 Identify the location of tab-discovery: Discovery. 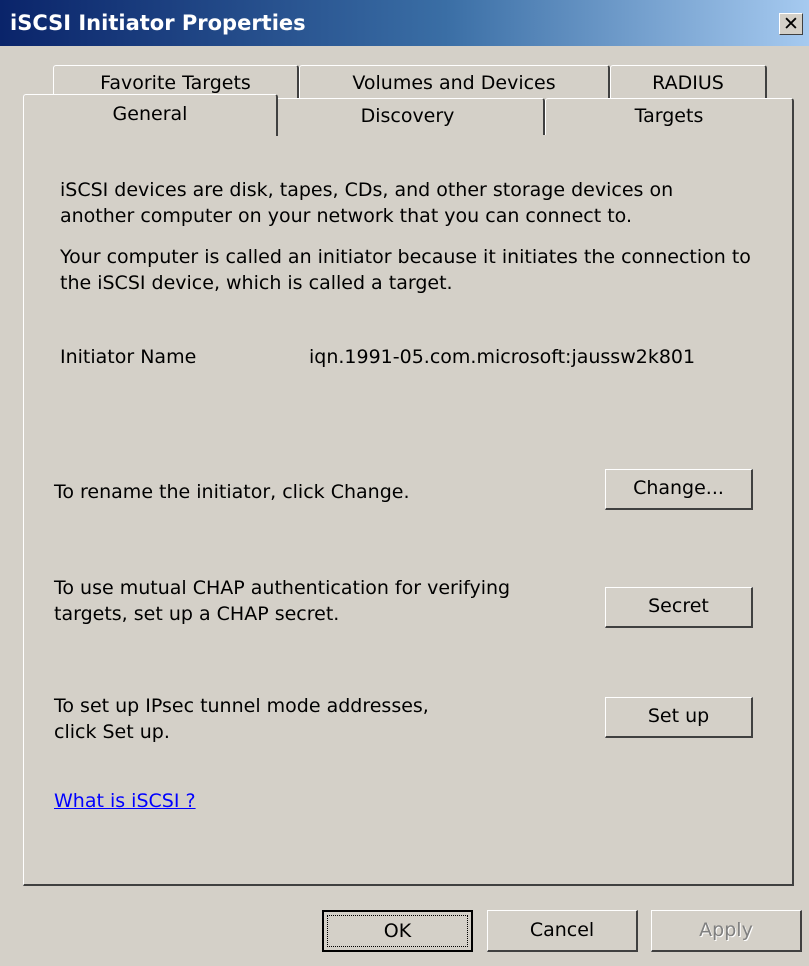
(408, 116).